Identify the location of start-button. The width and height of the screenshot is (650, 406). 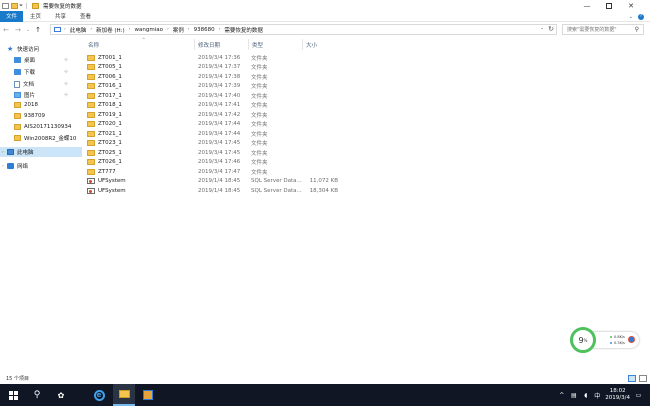
(13, 395).